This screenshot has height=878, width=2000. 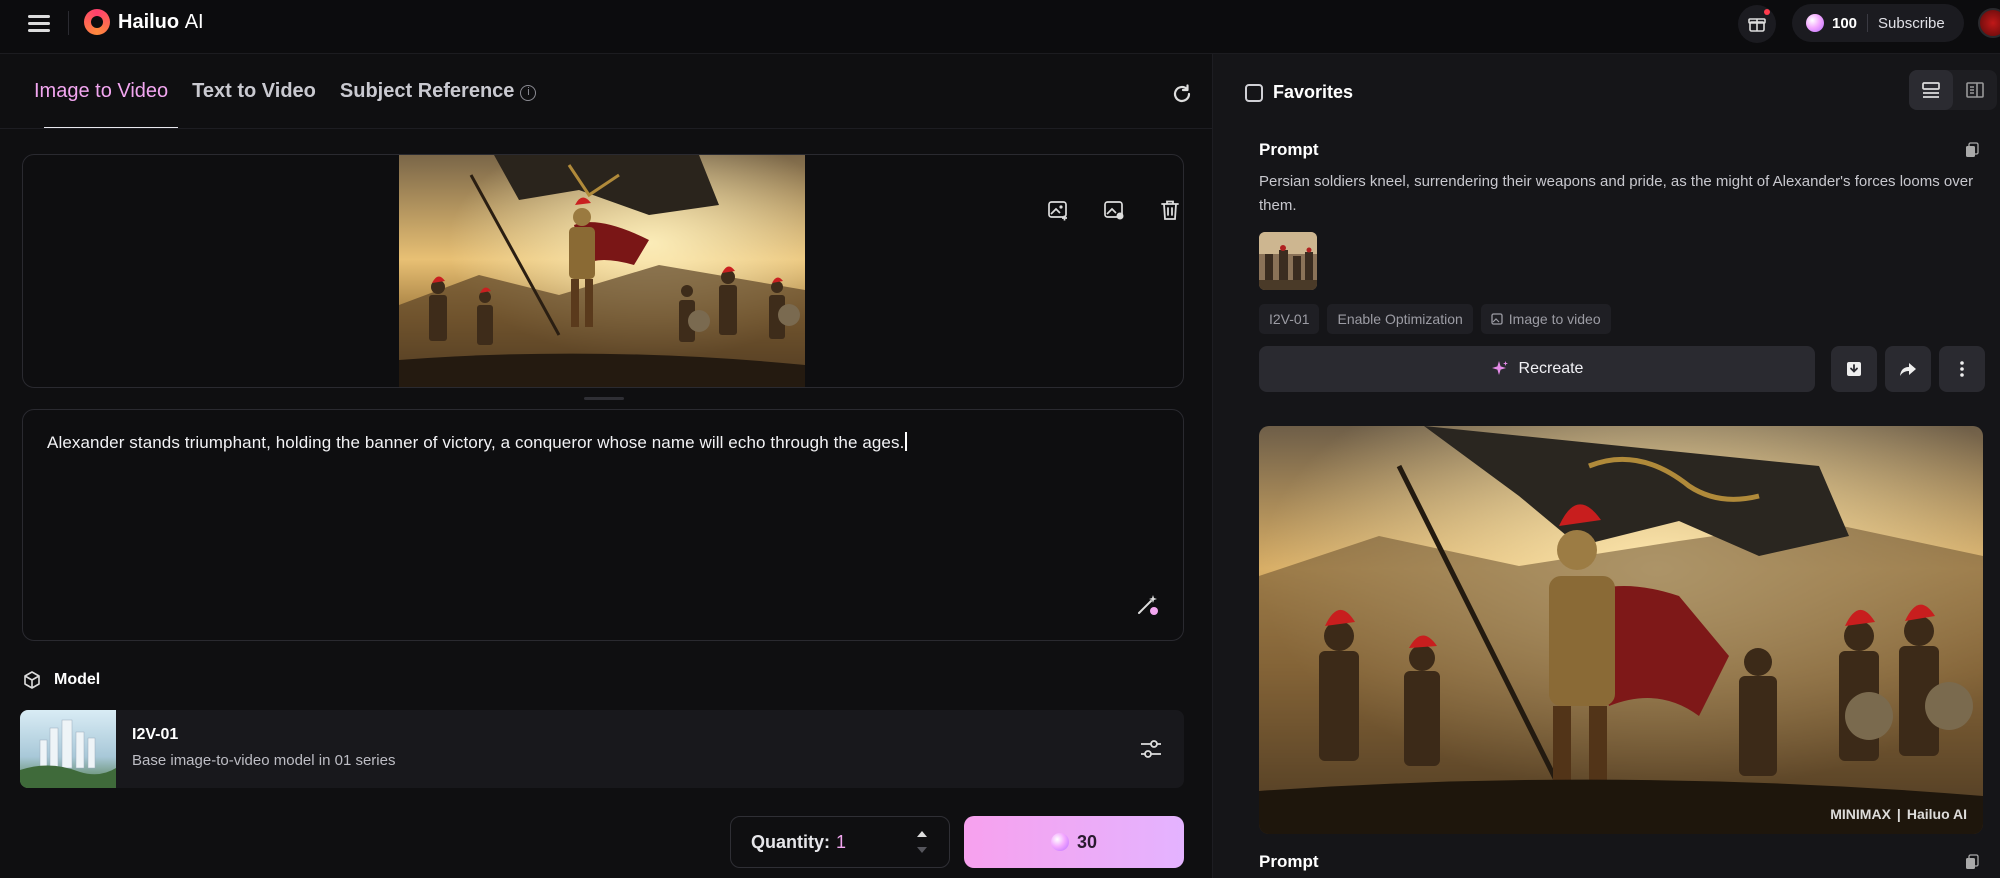 I want to click on tag-optimization: Enable Optimization, so click(x=1400, y=319).